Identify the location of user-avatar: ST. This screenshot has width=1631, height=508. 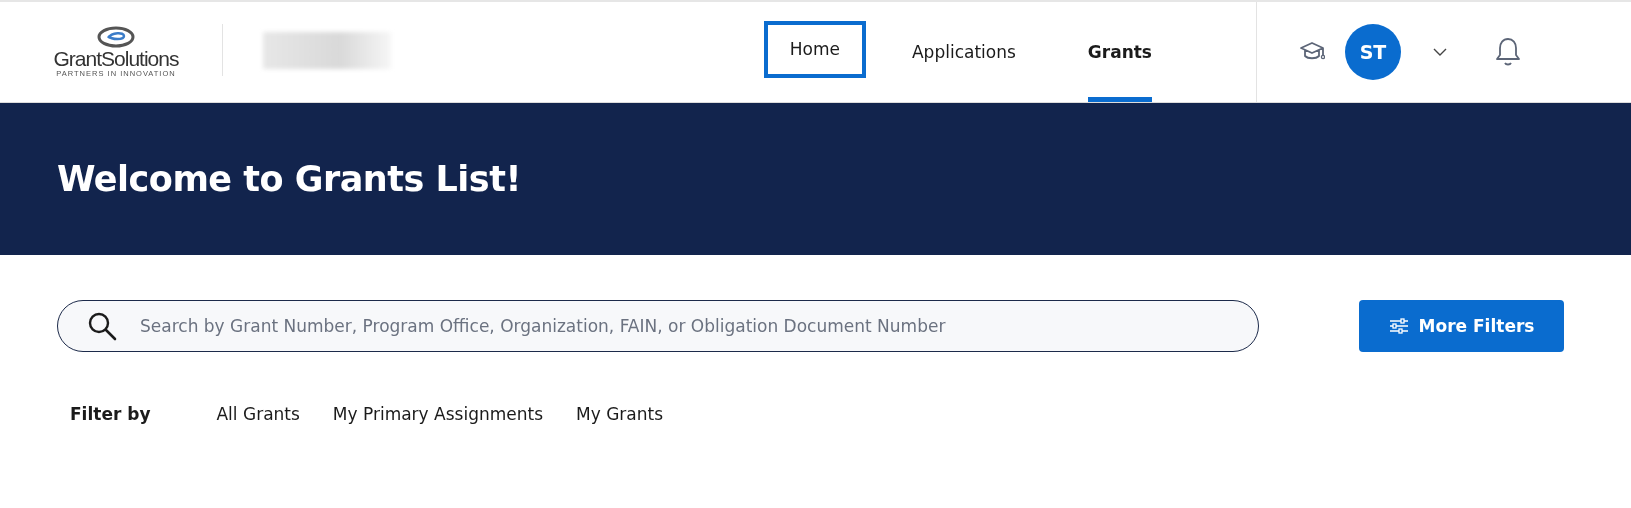
(1373, 52).